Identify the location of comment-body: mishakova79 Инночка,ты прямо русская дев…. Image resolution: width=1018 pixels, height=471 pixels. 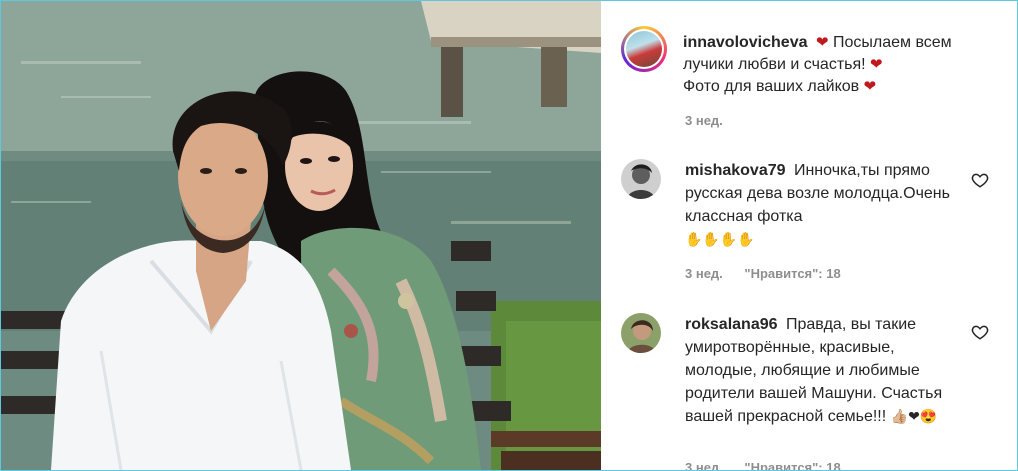
(825, 205).